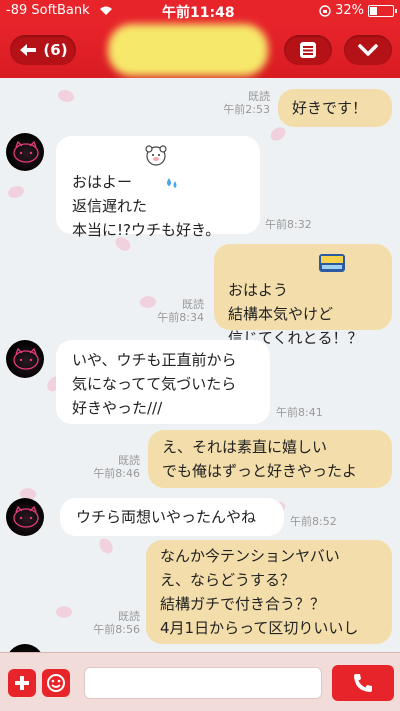 The image size is (400, 711). I want to click on menu-button, so click(308, 50).